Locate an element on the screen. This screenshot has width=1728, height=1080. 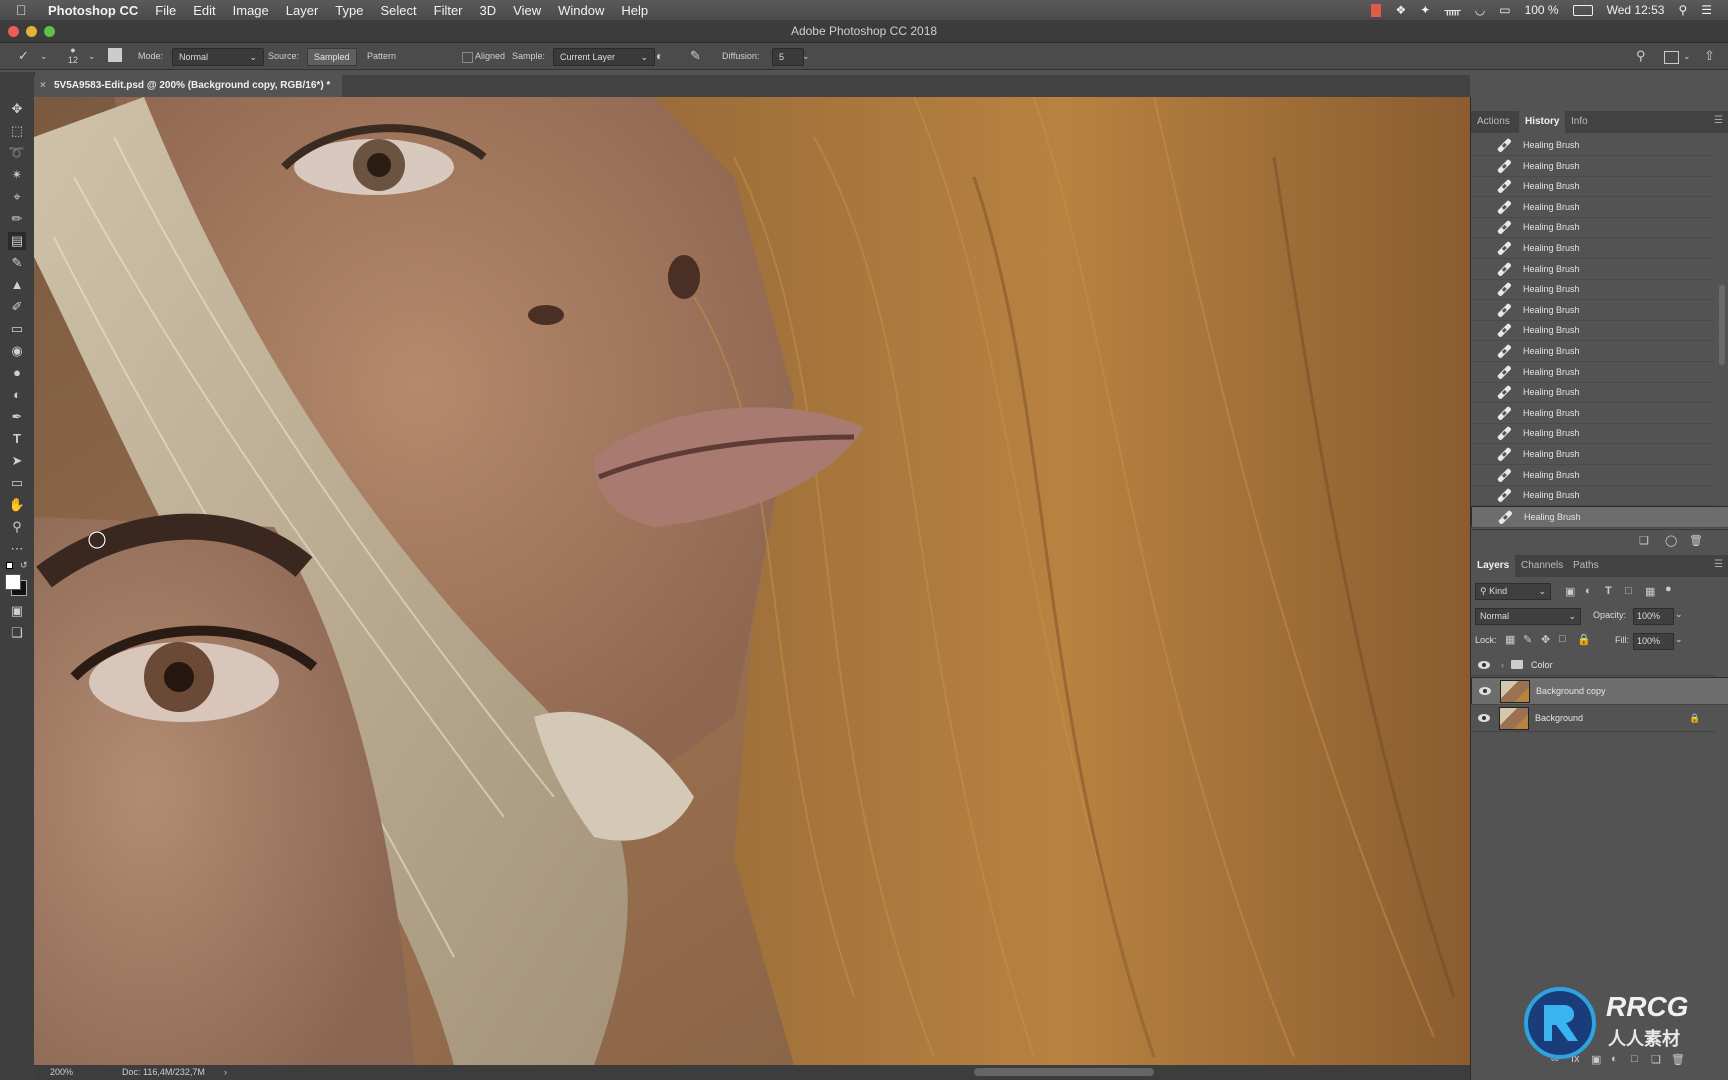
quick-mask-icon: ▣ is located at coordinates (17, 611).